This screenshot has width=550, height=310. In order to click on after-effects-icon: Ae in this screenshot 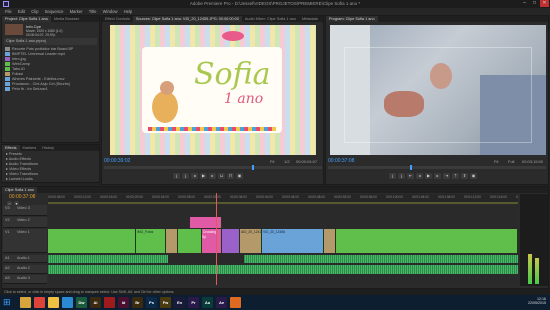, I will do `click(221, 302)`.